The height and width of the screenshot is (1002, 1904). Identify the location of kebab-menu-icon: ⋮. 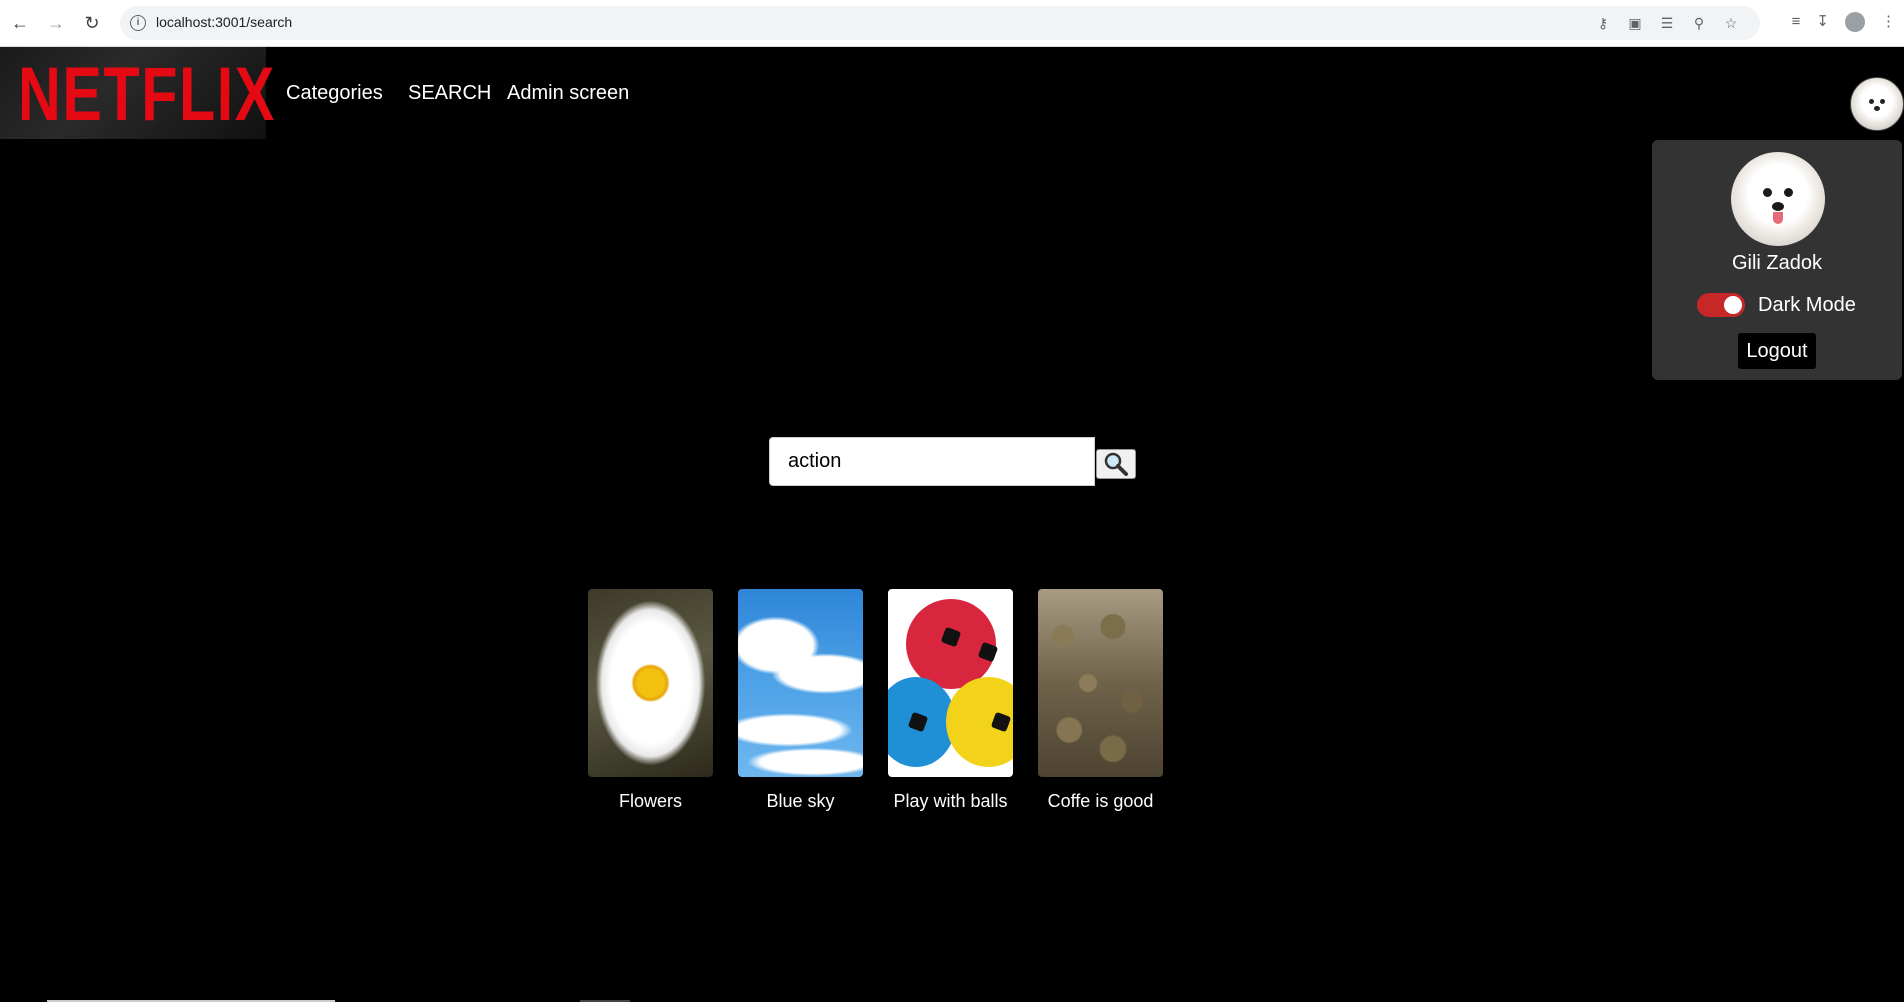
(1888, 22).